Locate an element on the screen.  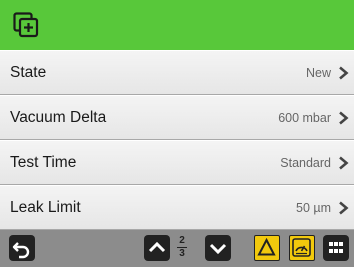
row-label: Leak Limit is located at coordinates (45, 207).